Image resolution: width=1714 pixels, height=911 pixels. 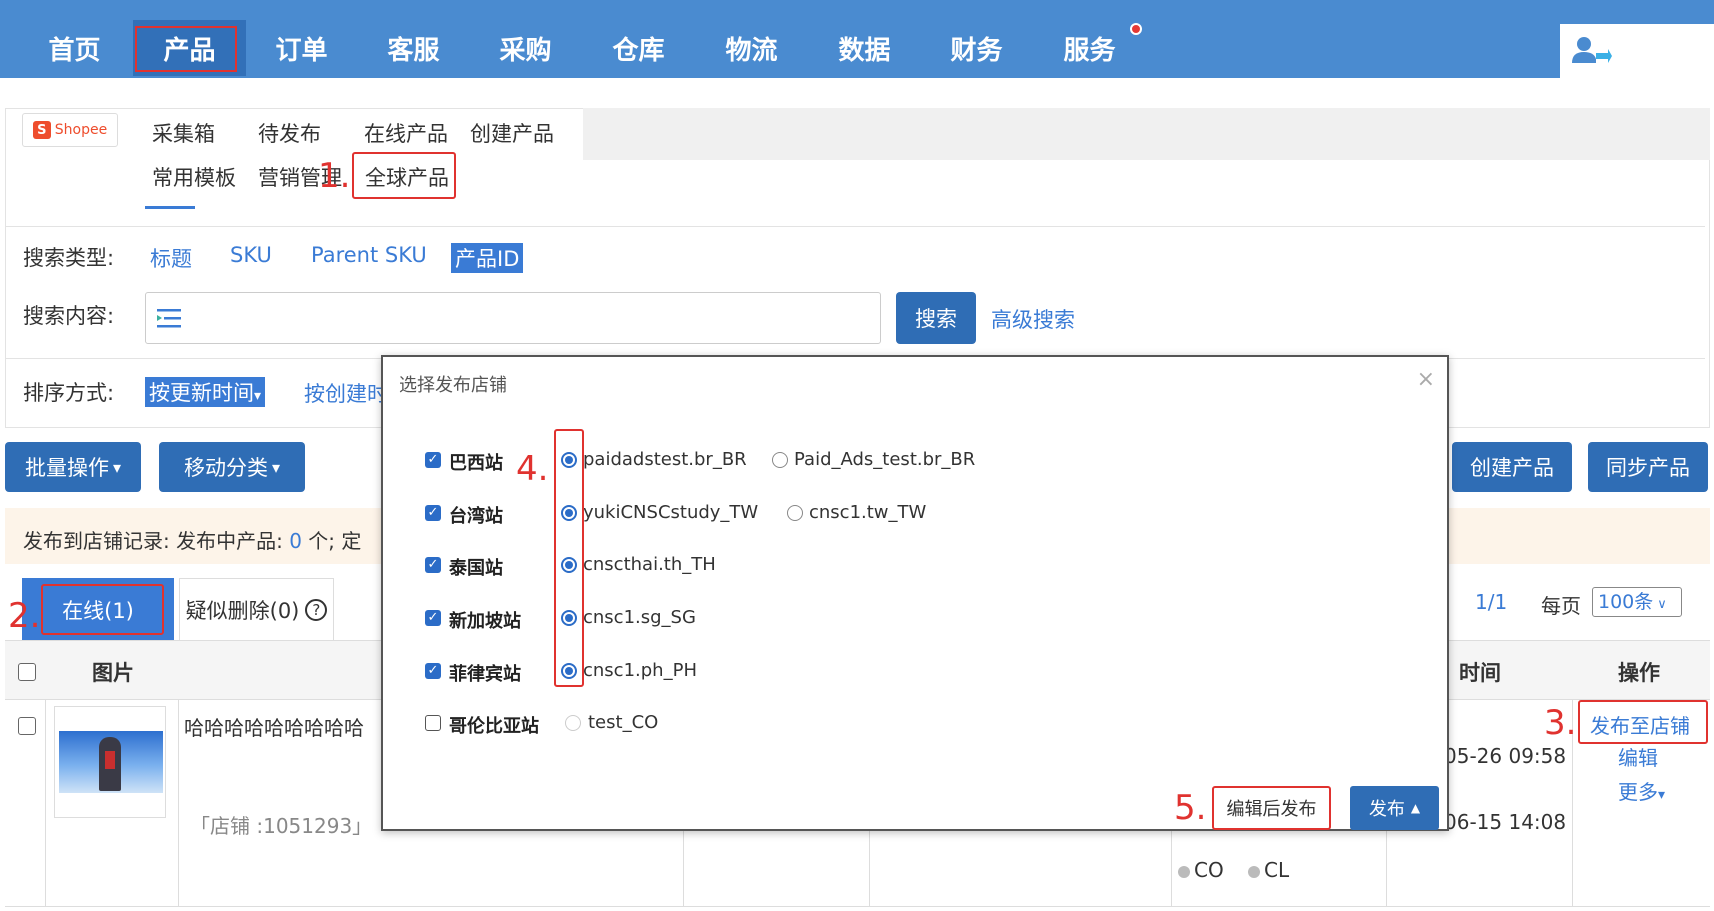 I want to click on user-menu, so click(x=1637, y=51).